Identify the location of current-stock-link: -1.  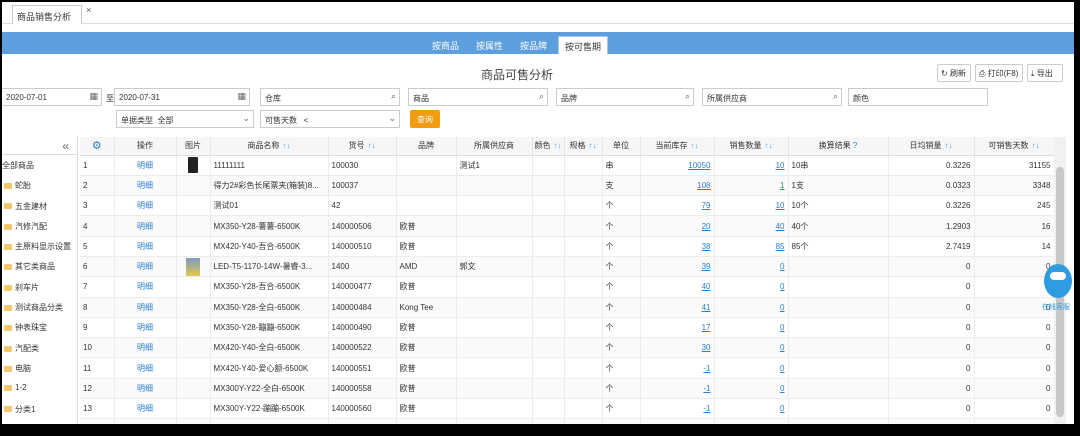
(706, 408).